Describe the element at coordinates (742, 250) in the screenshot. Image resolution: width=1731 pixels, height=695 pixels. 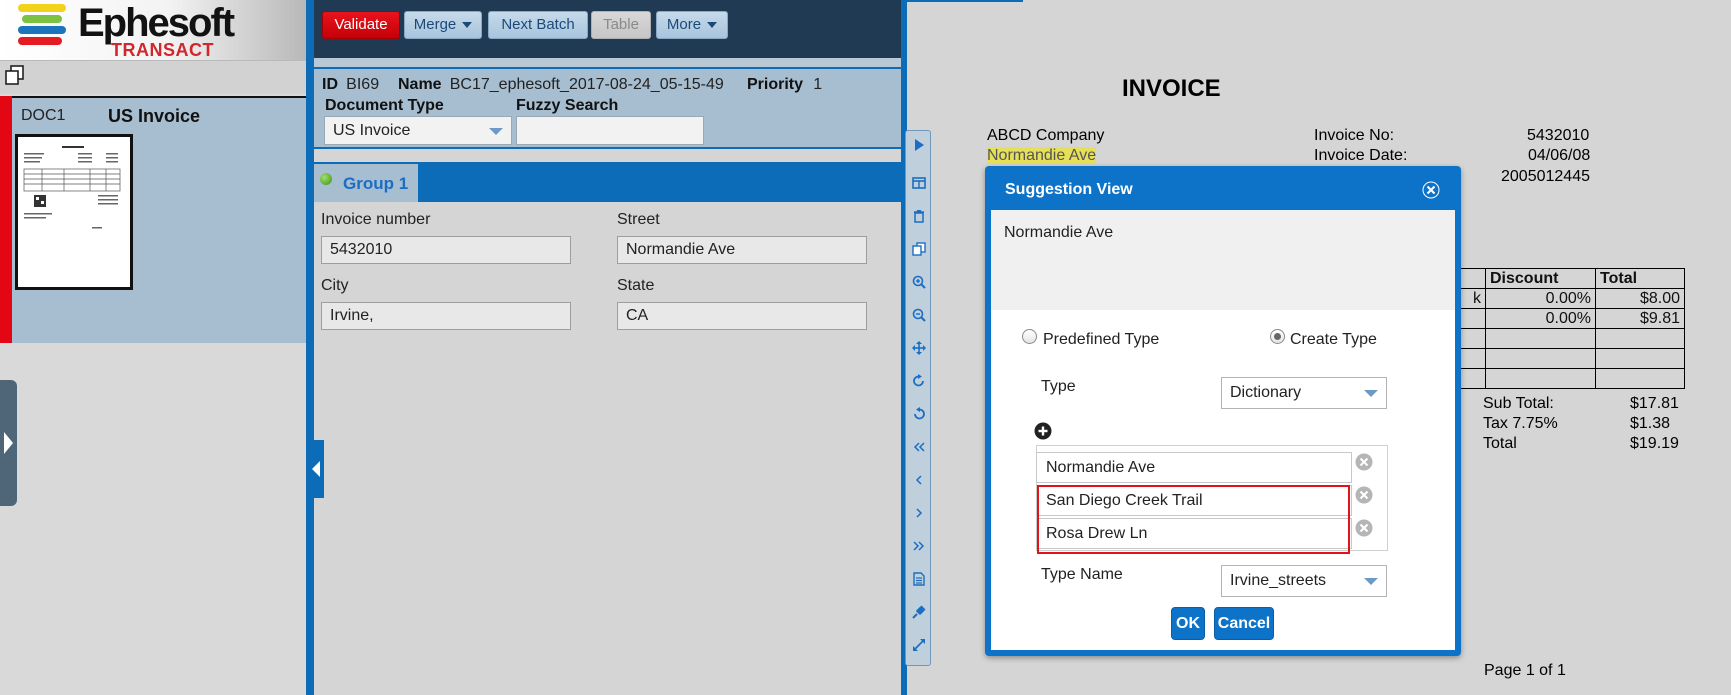
I see `street-field: Normandie Ave` at that location.